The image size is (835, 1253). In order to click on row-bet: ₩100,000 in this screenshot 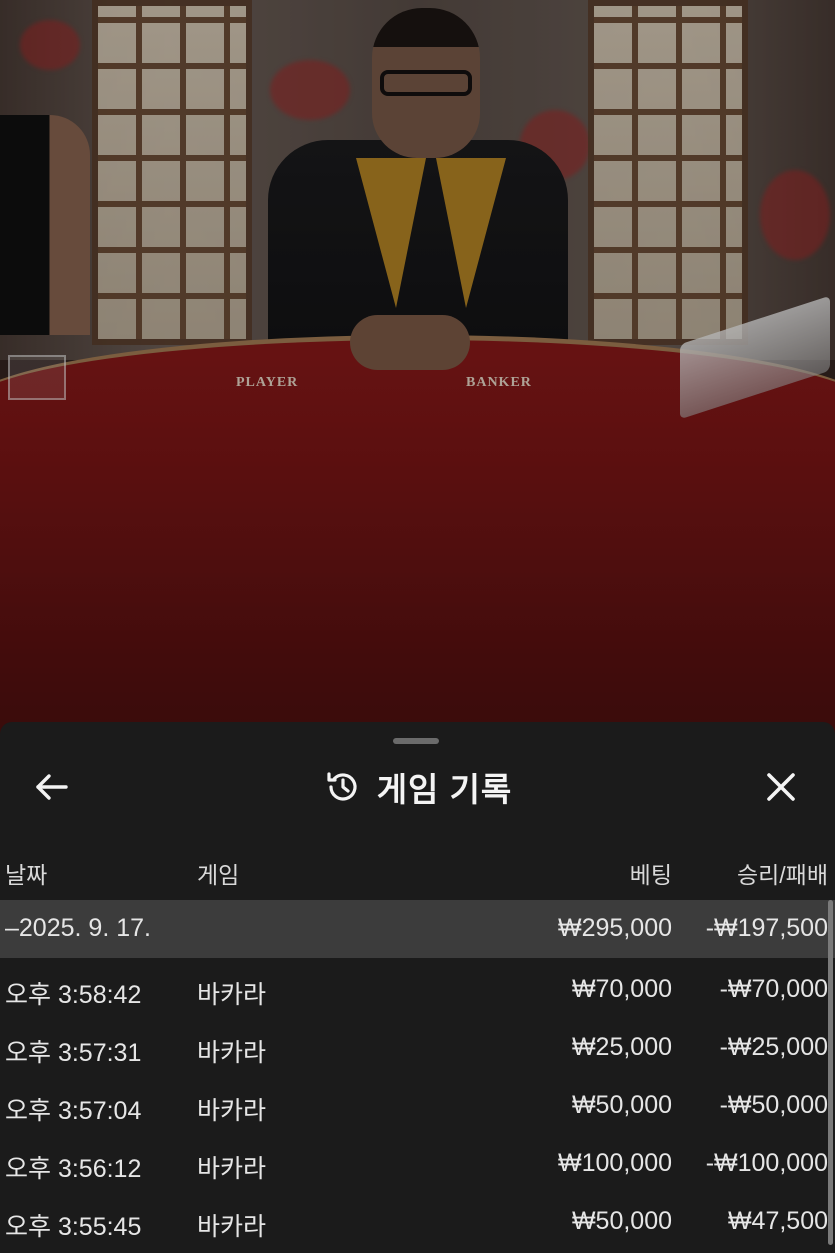, I will do `click(615, 1163)`.